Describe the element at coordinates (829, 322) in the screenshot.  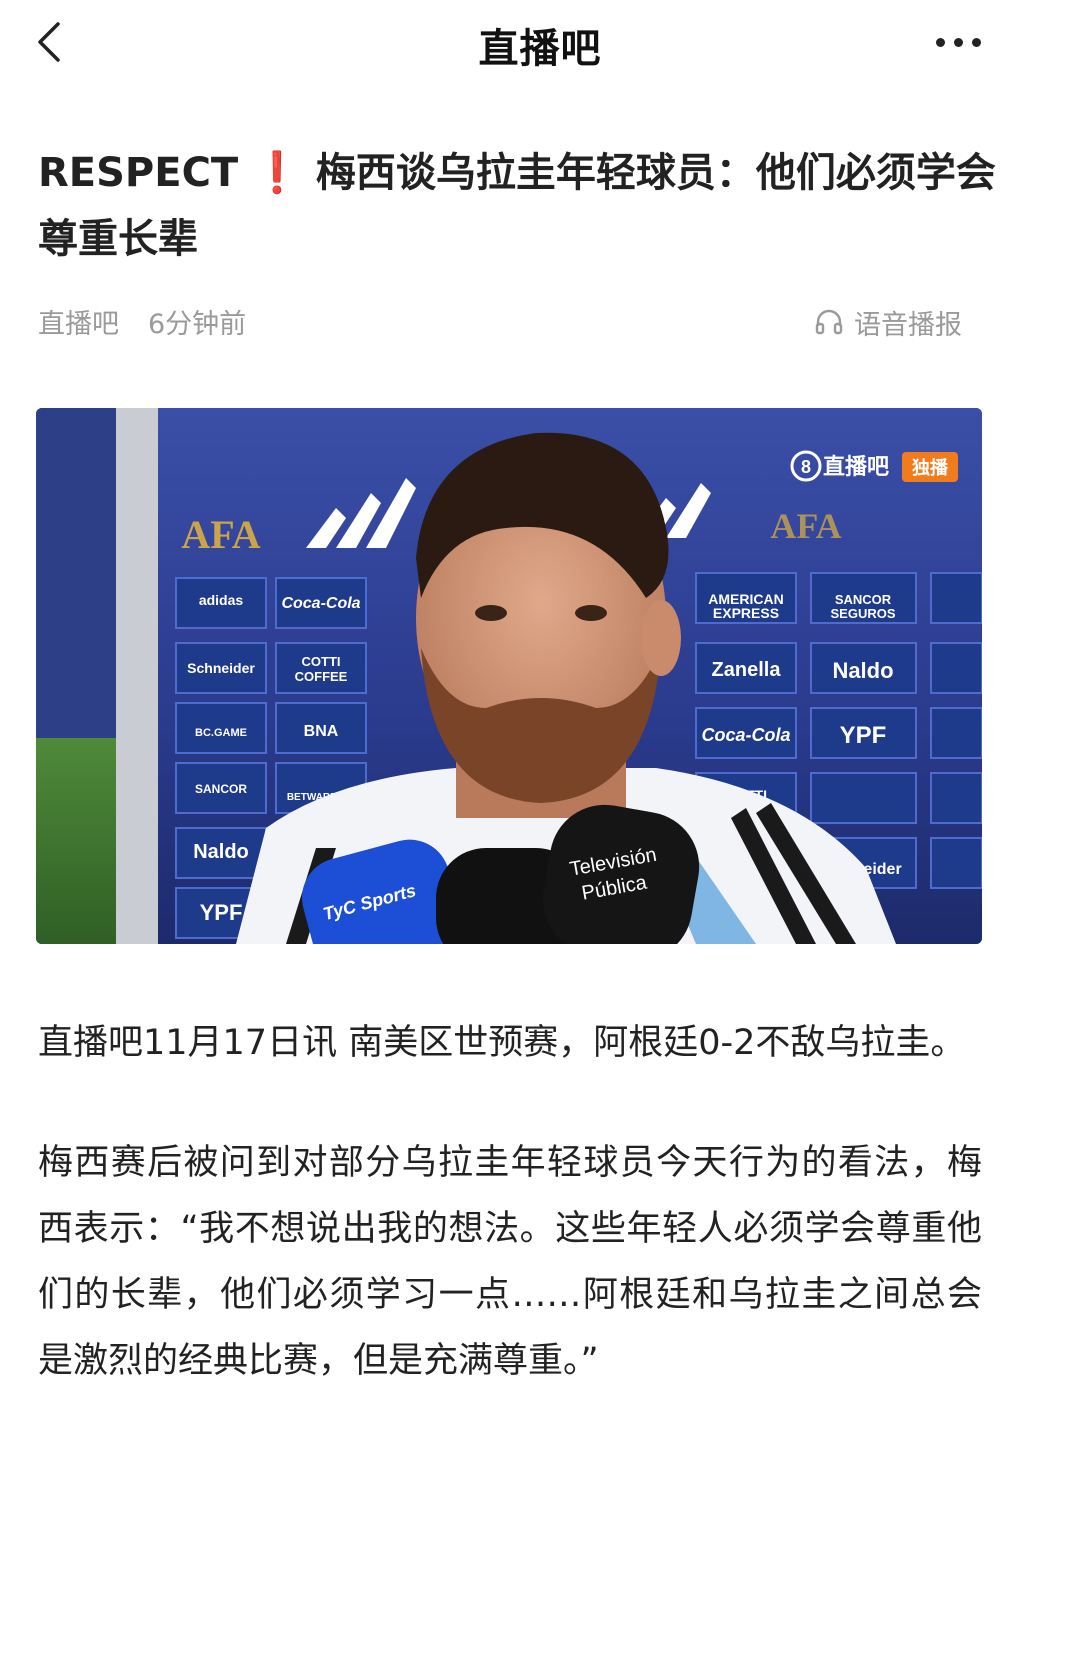
I see `headphones-icon` at that location.